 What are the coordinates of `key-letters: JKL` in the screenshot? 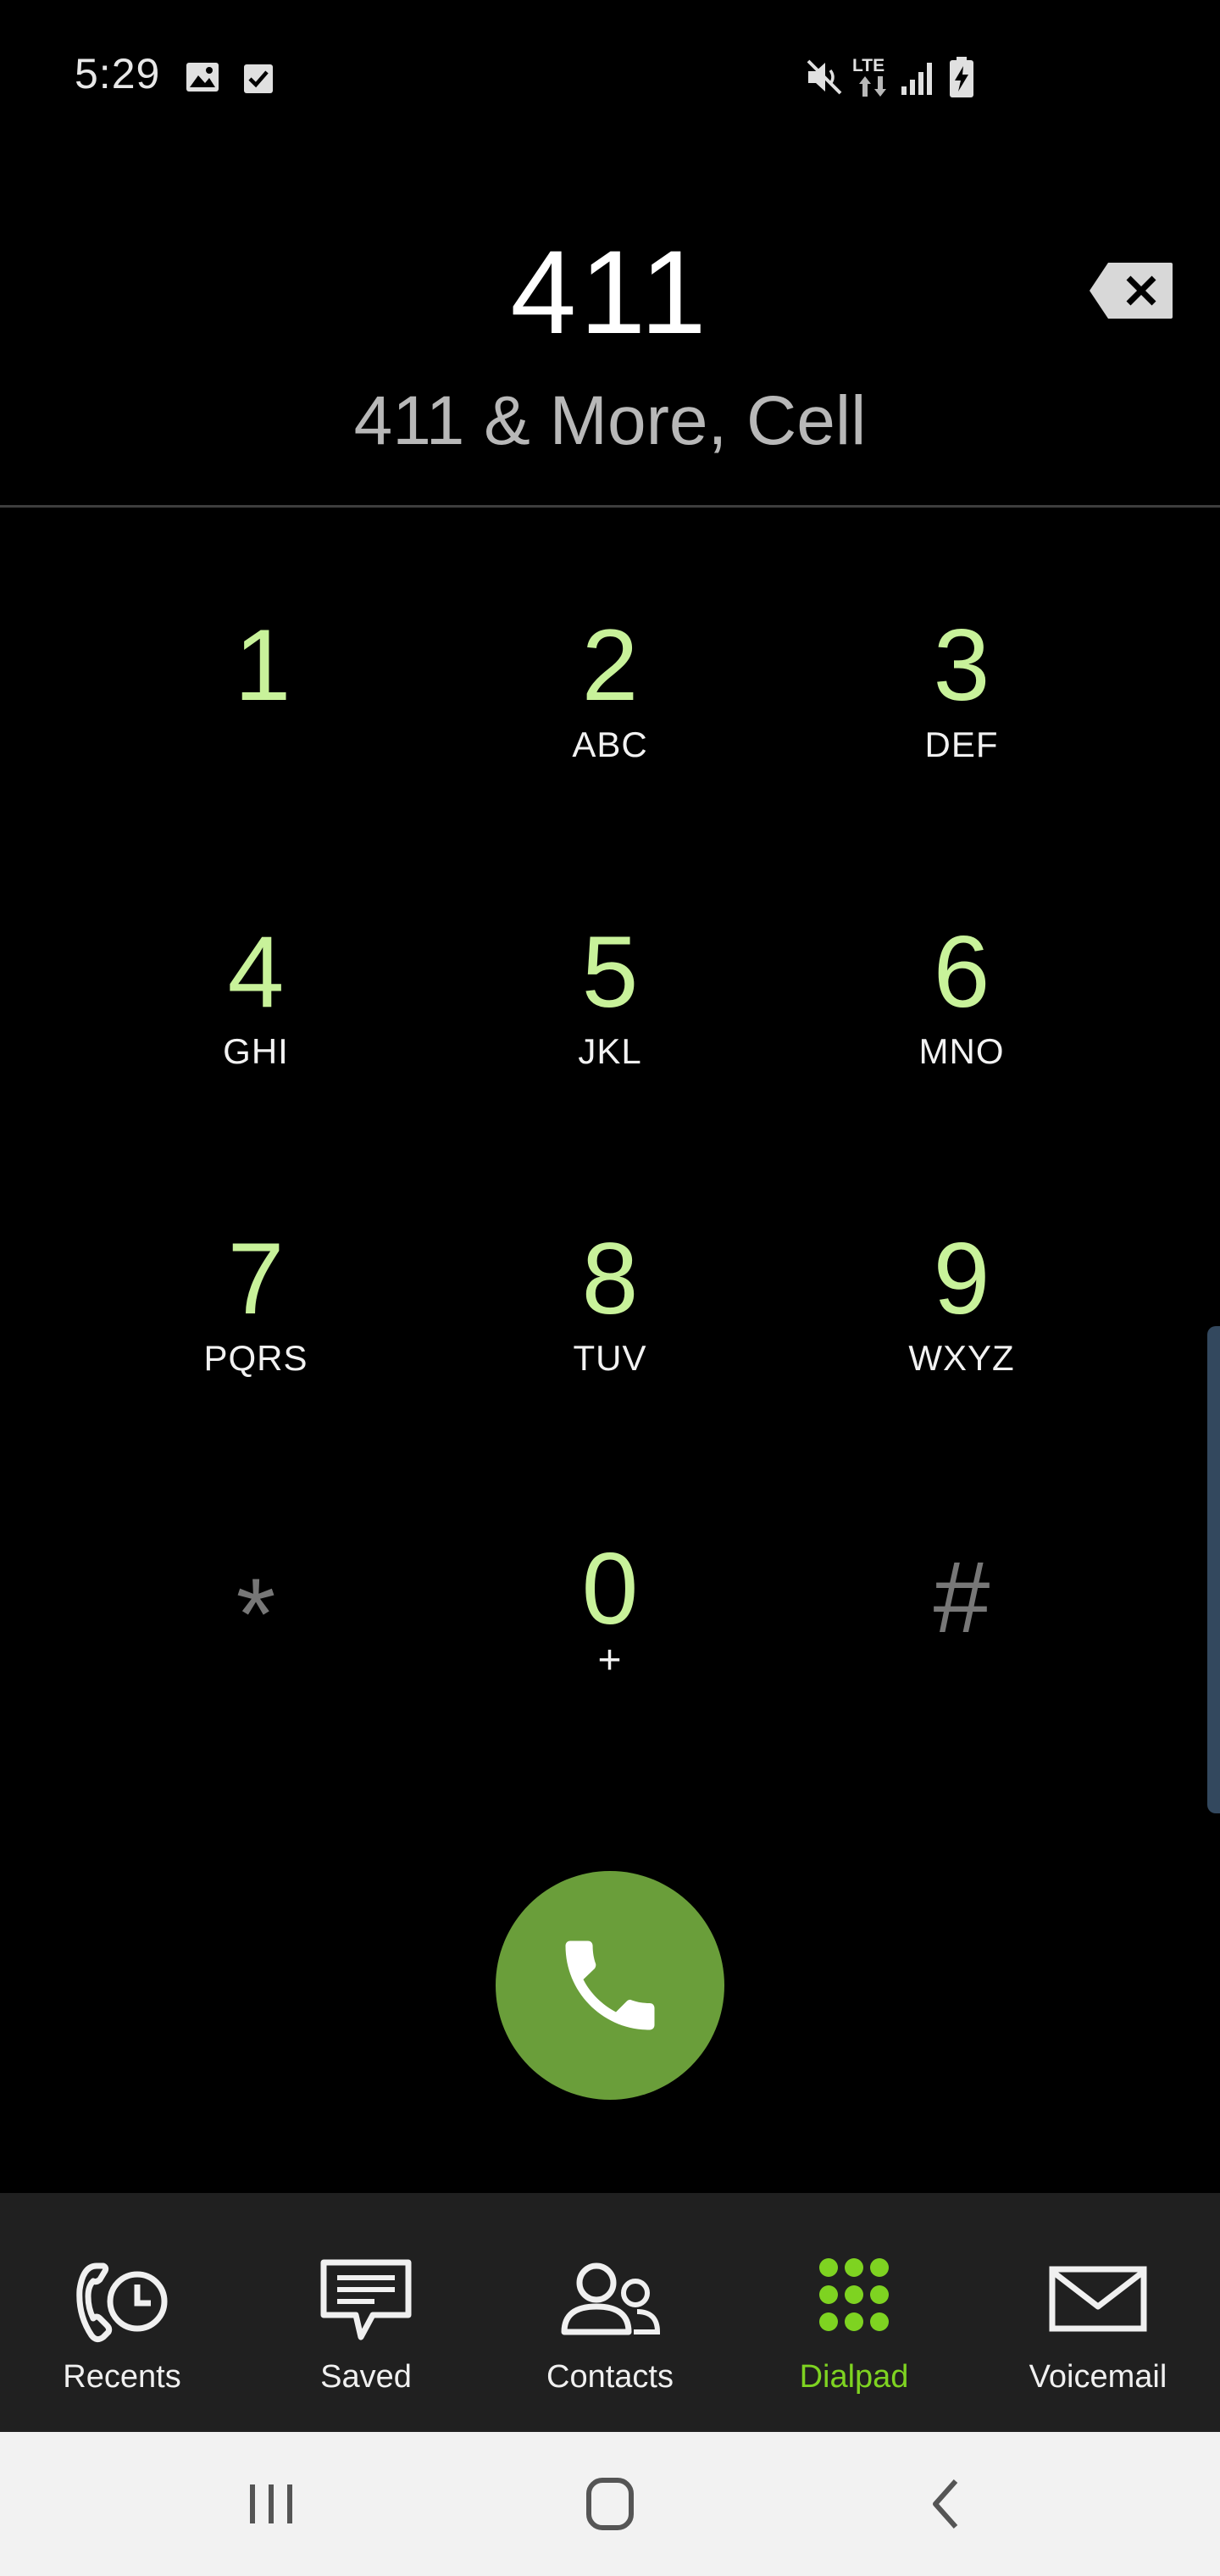 It's located at (610, 1051).